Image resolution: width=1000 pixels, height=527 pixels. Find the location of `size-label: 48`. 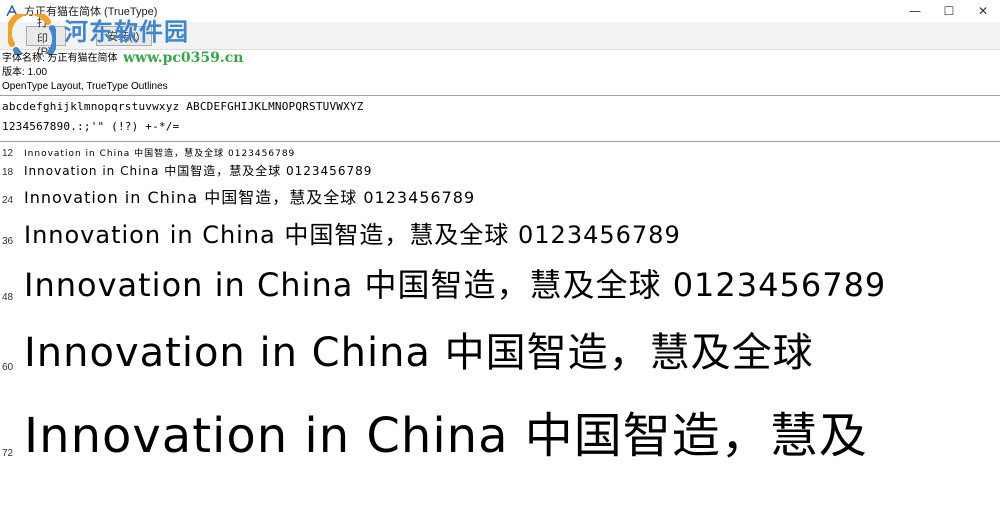

size-label: 48 is located at coordinates (8, 297).